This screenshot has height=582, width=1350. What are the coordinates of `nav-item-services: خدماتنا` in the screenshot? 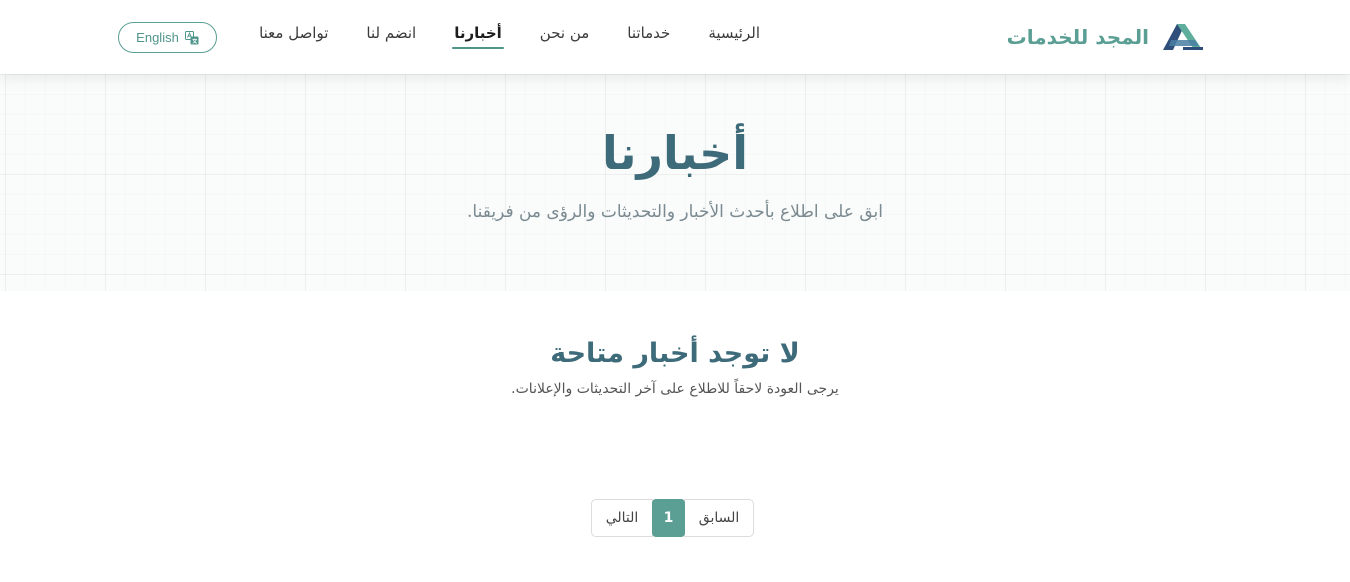 It's located at (648, 36).